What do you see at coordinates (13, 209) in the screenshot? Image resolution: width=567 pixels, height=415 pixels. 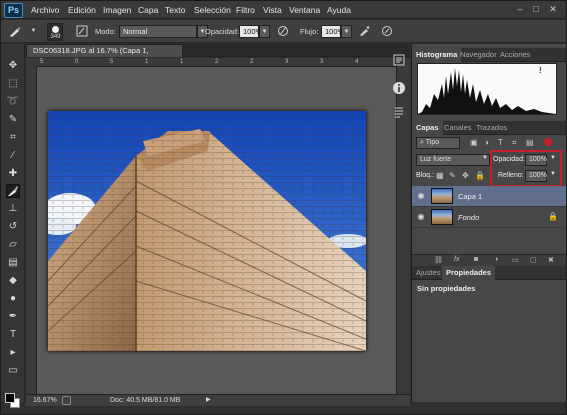 I see `clone-stamp-tool-icon: ⊥` at bounding box center [13, 209].